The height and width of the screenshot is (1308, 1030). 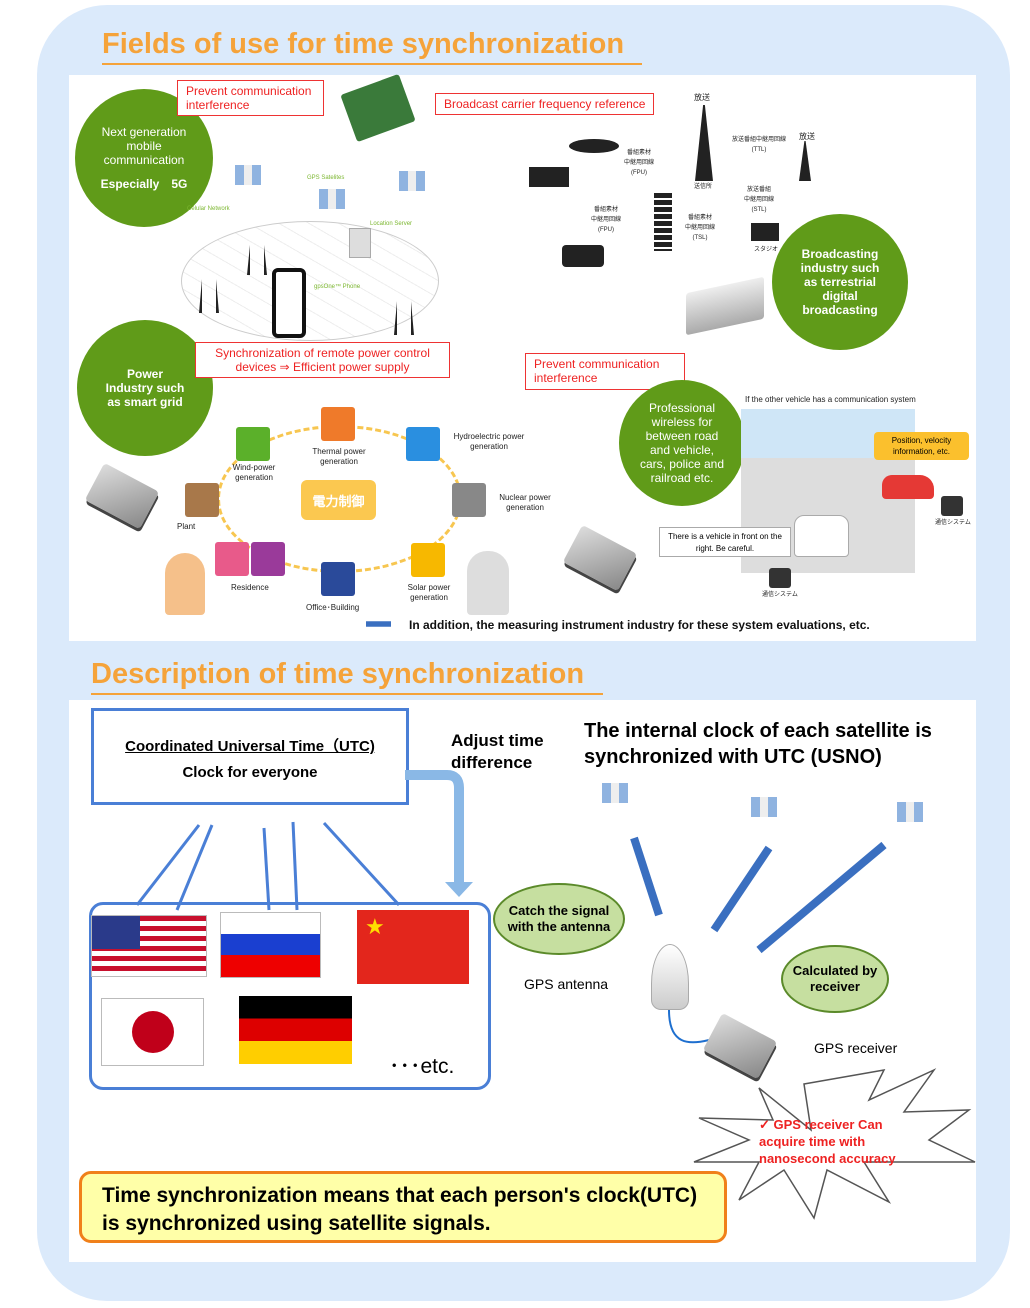 I want to click on label: Celular Network, so click(x=208, y=209).